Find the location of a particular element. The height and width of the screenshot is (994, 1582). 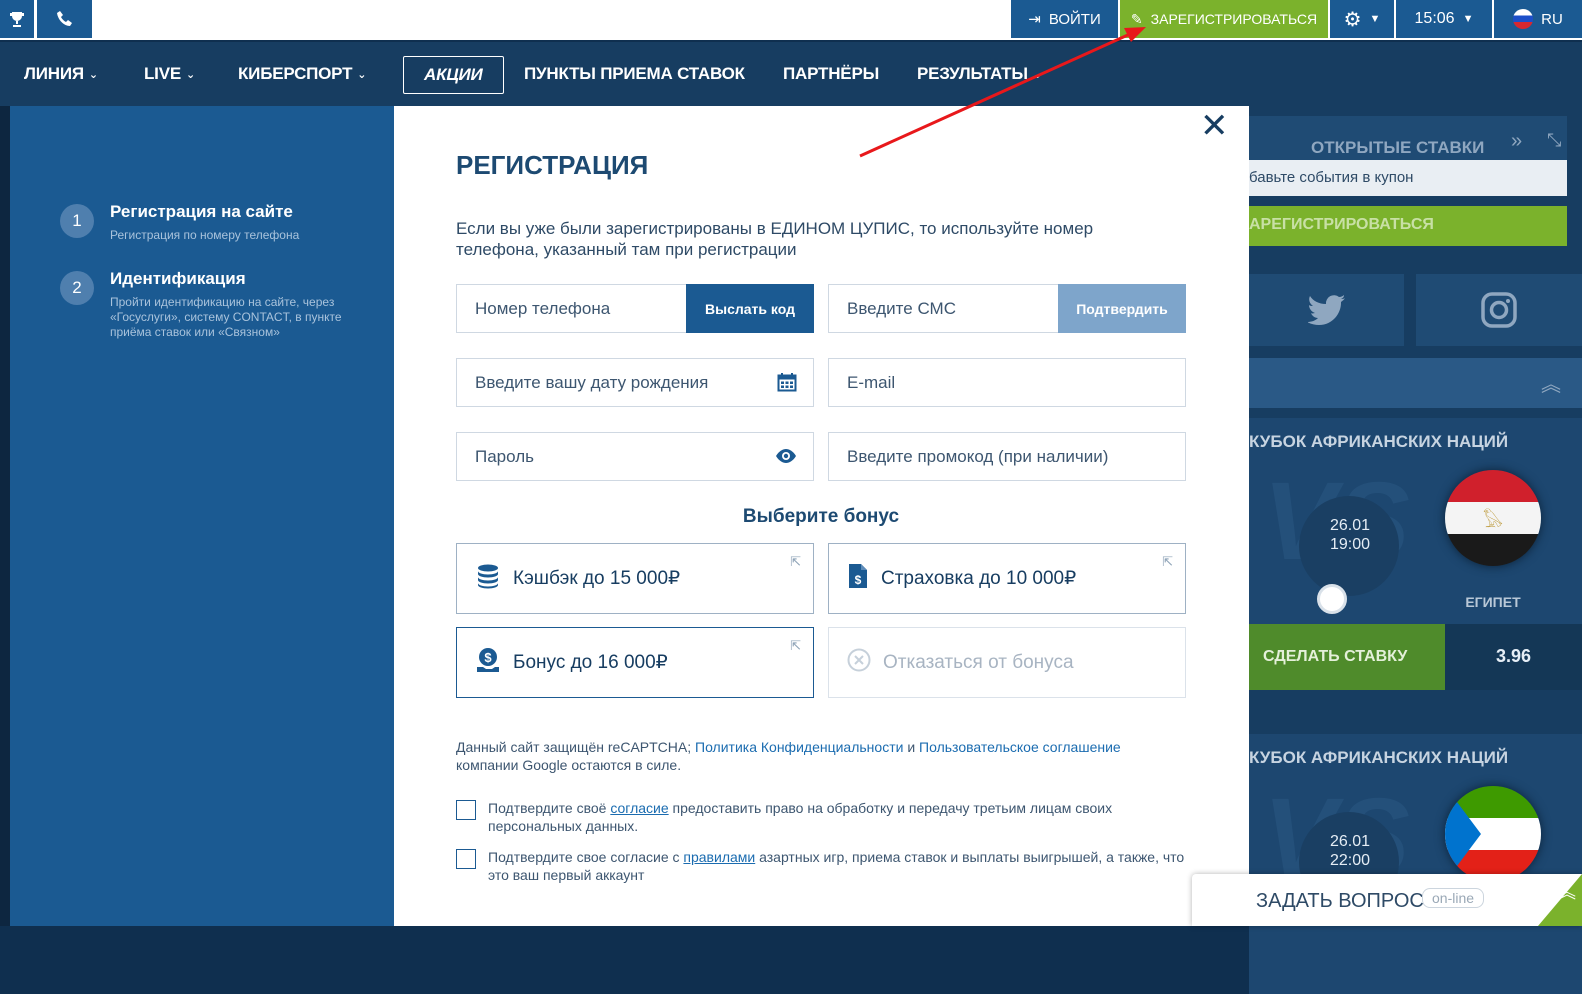

eye-icon is located at coordinates (786, 458).